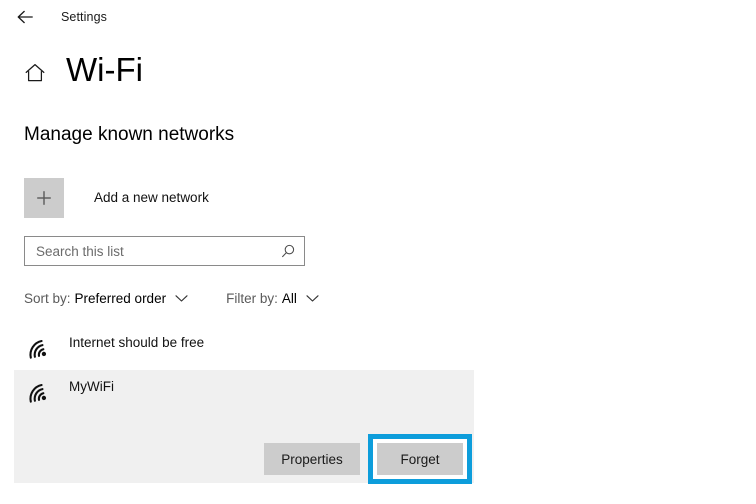  Describe the element at coordinates (137, 342) in the screenshot. I see `network-name: Internet should be free` at that location.